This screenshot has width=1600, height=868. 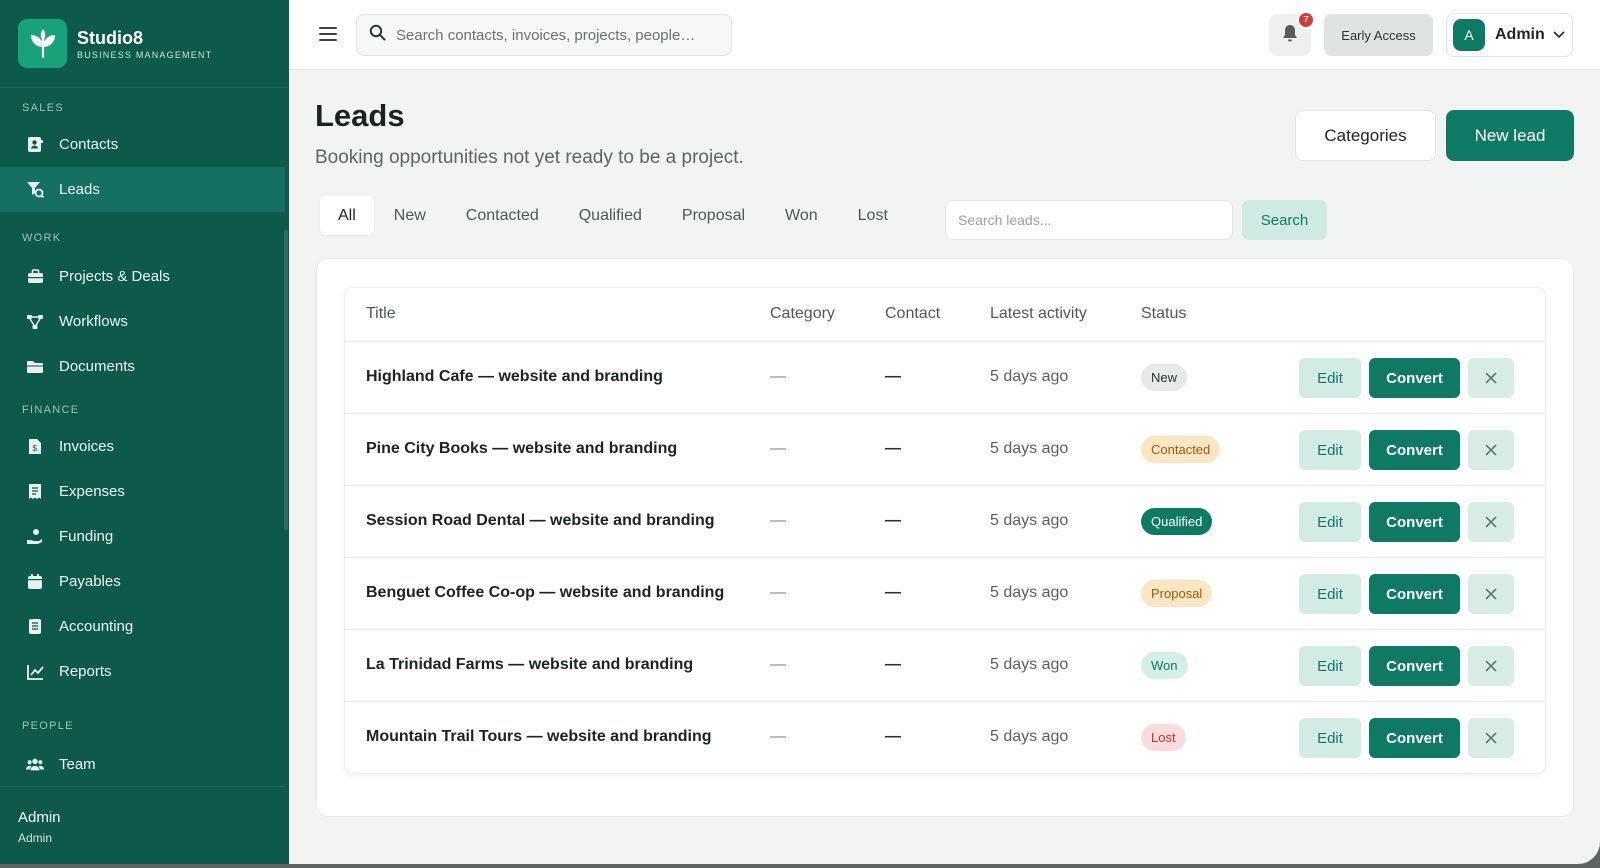 I want to click on column-title: Title, so click(x=381, y=314).